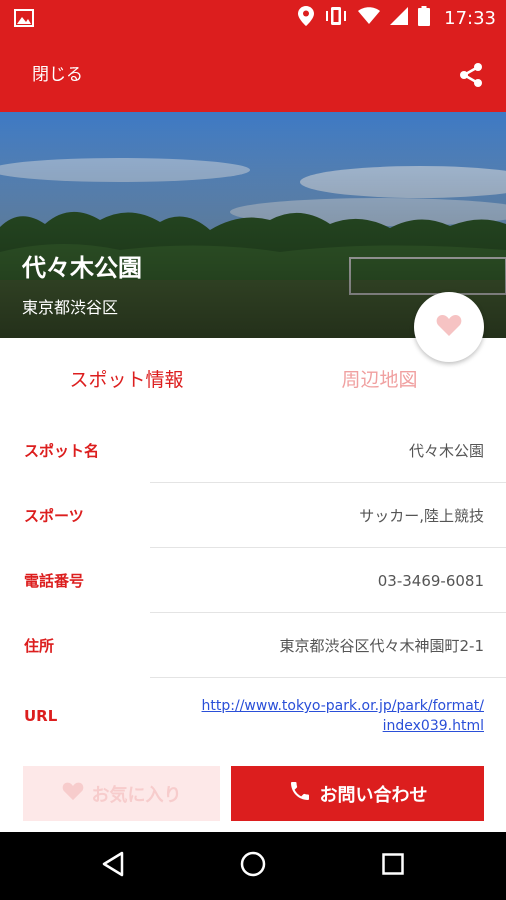 This screenshot has width=506, height=900. I want to click on url-link-line1: http://www.tokyo-park.or.jp/park/format/, so click(342, 706).